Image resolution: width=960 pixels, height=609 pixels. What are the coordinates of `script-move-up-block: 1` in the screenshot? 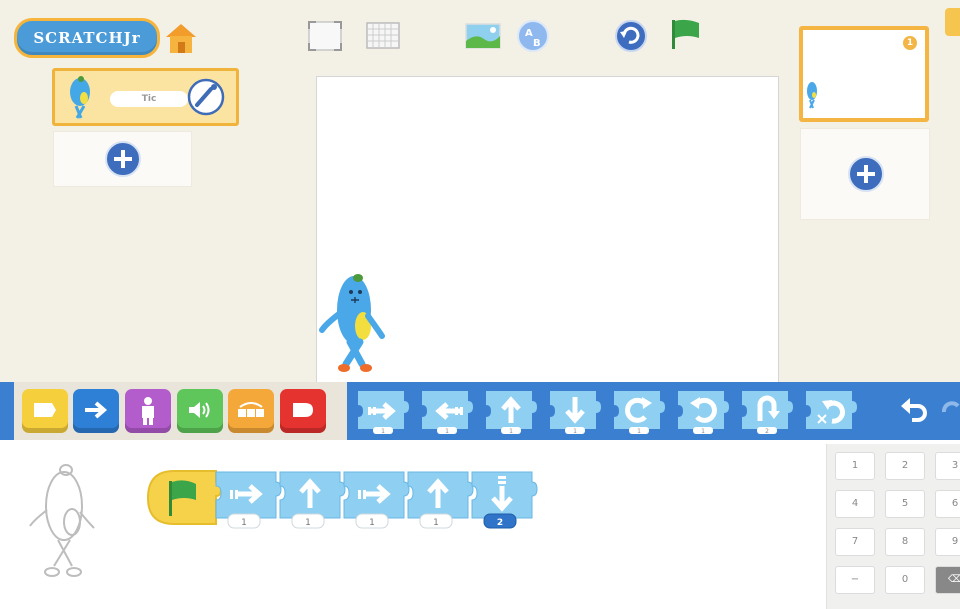 It's located at (313, 503).